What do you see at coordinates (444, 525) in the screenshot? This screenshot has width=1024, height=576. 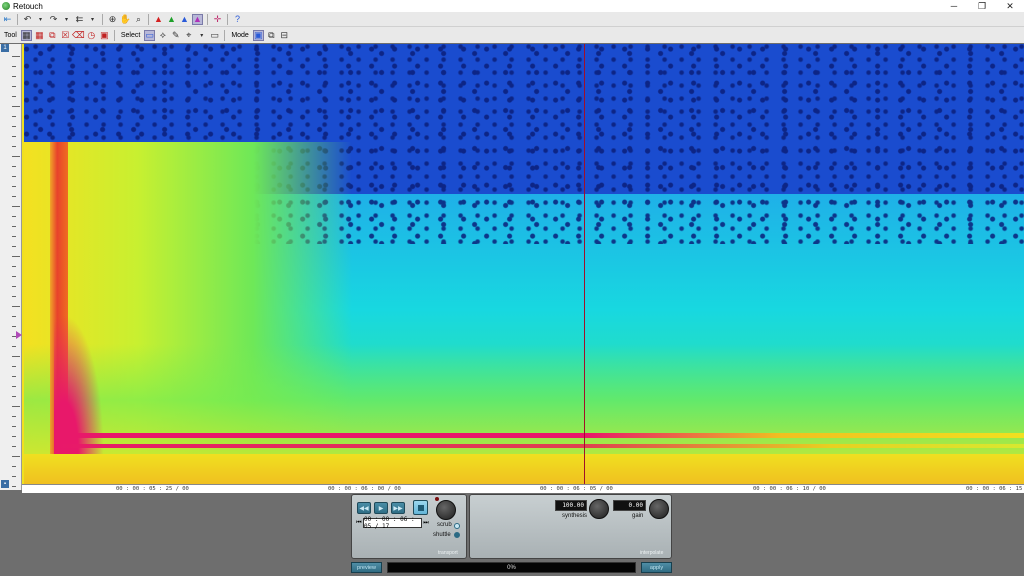 I see `scrub-label: scrub` at bounding box center [444, 525].